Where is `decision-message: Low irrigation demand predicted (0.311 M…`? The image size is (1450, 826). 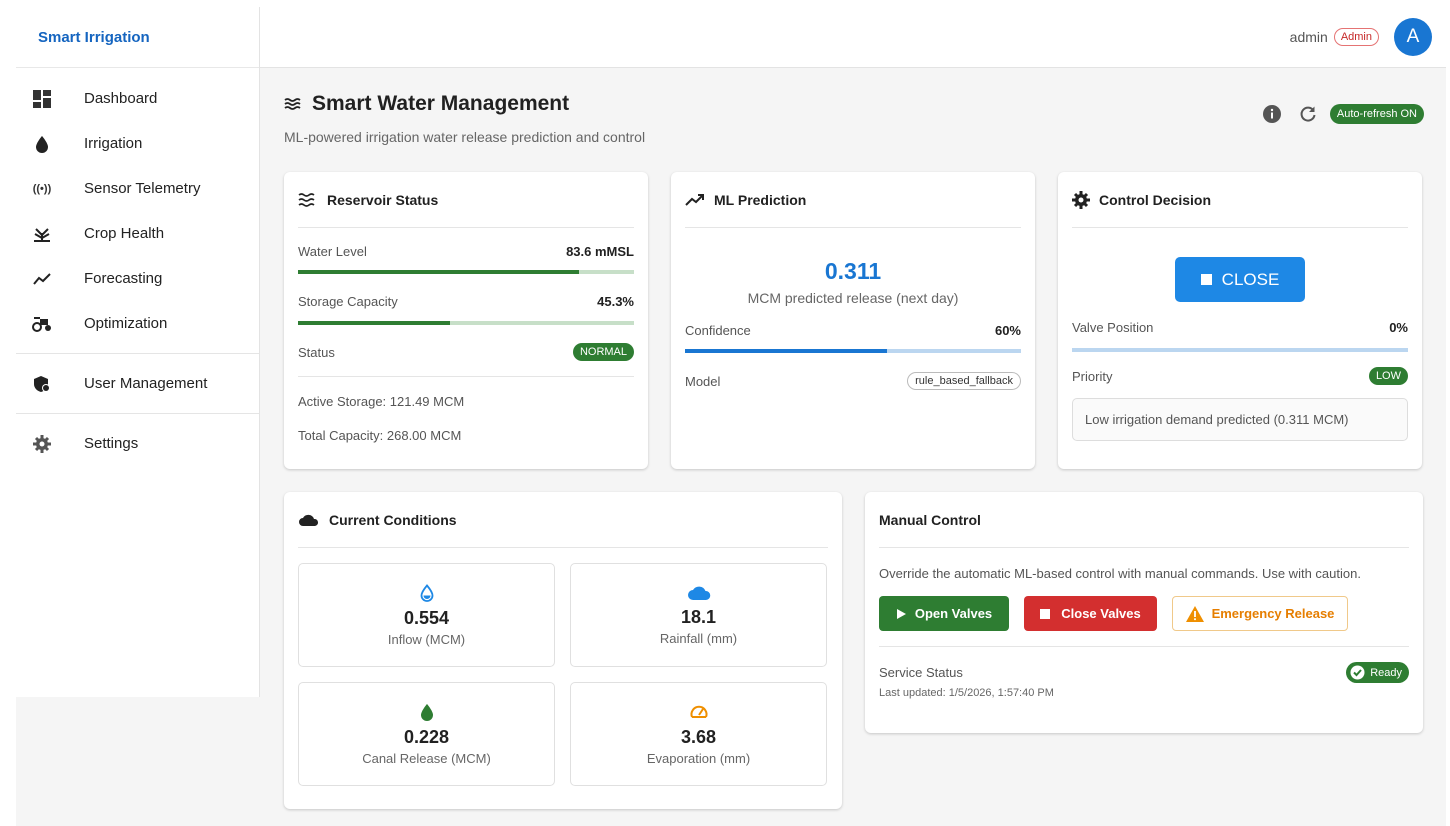 decision-message: Low irrigation demand predicted (0.311 M… is located at coordinates (1240, 419).